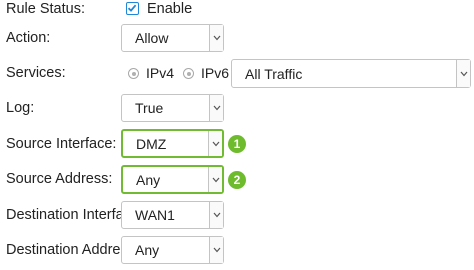 The image size is (474, 270). Describe the element at coordinates (147, 250) in the screenshot. I see `destination-address-value: Any` at that location.